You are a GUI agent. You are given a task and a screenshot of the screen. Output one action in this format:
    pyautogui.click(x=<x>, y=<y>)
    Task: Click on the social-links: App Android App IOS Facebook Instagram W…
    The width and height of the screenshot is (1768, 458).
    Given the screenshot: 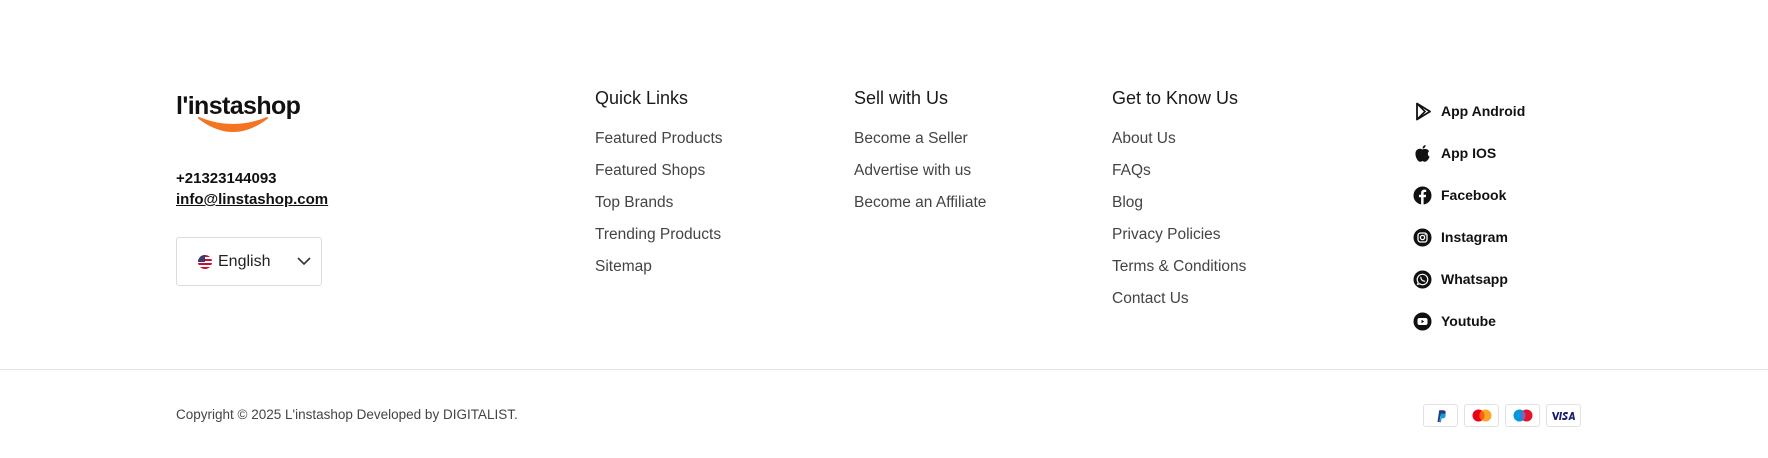 What is the action you would take?
    pyautogui.click(x=1469, y=216)
    